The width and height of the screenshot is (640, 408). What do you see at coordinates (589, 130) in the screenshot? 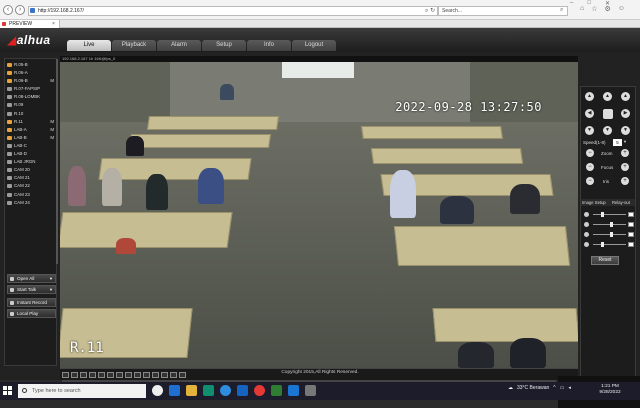
I see `ptz-down-left-icon: ▼` at bounding box center [589, 130].